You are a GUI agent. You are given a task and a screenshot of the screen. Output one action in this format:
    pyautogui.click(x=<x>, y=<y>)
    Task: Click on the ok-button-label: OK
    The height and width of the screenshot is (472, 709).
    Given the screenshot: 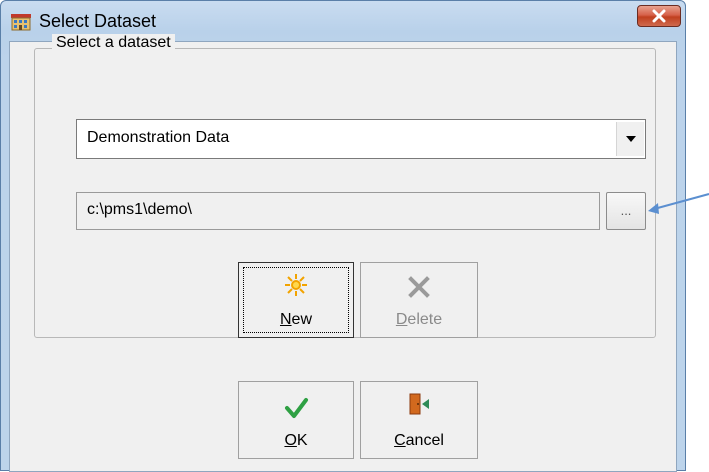 What is the action you would take?
    pyautogui.click(x=296, y=440)
    